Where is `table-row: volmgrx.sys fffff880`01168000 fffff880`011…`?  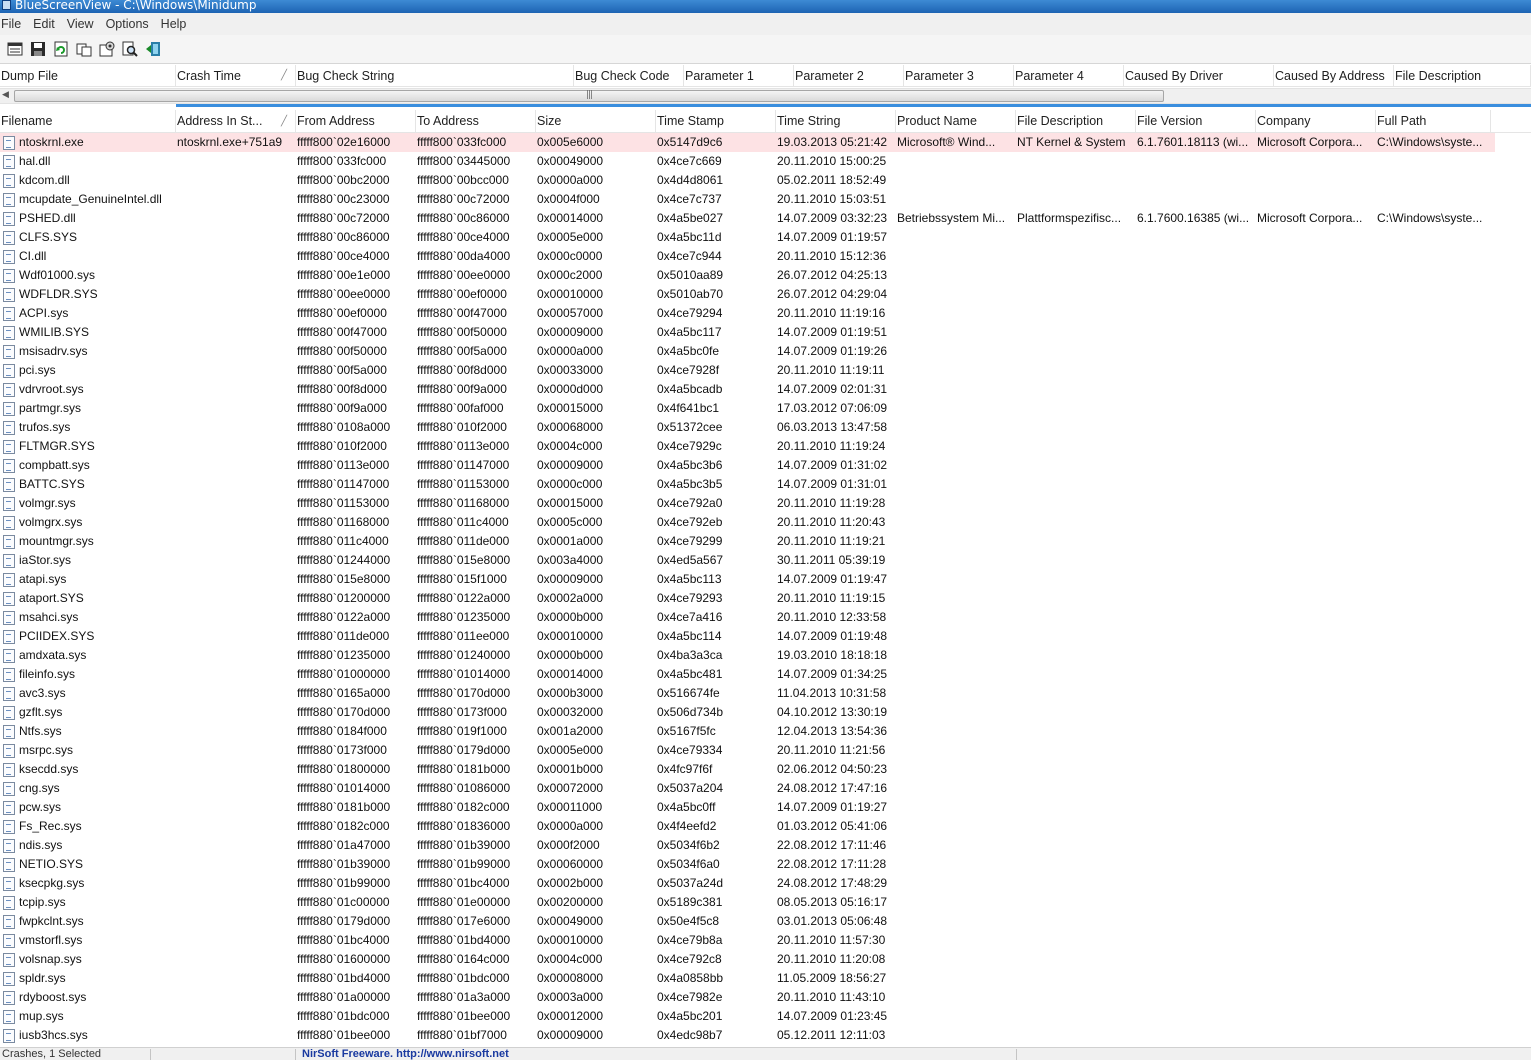 table-row: volmgrx.sys fffff880`01168000 fffff880`011… is located at coordinates (765, 522).